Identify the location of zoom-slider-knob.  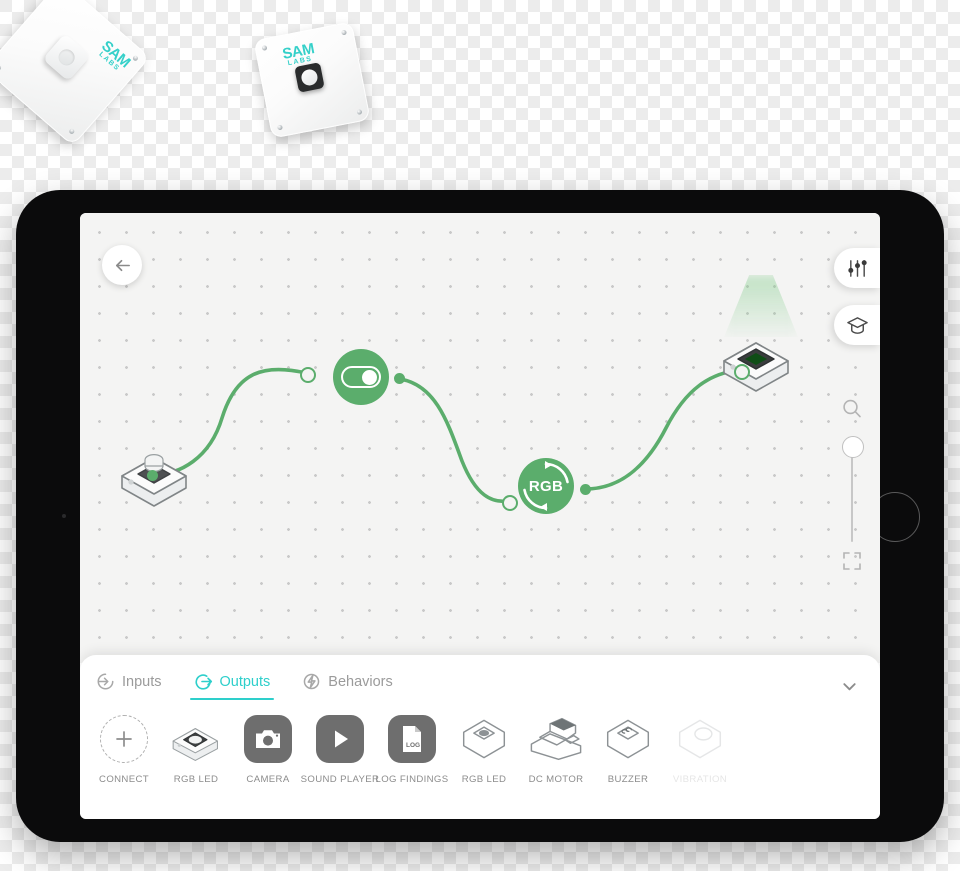
(853, 447).